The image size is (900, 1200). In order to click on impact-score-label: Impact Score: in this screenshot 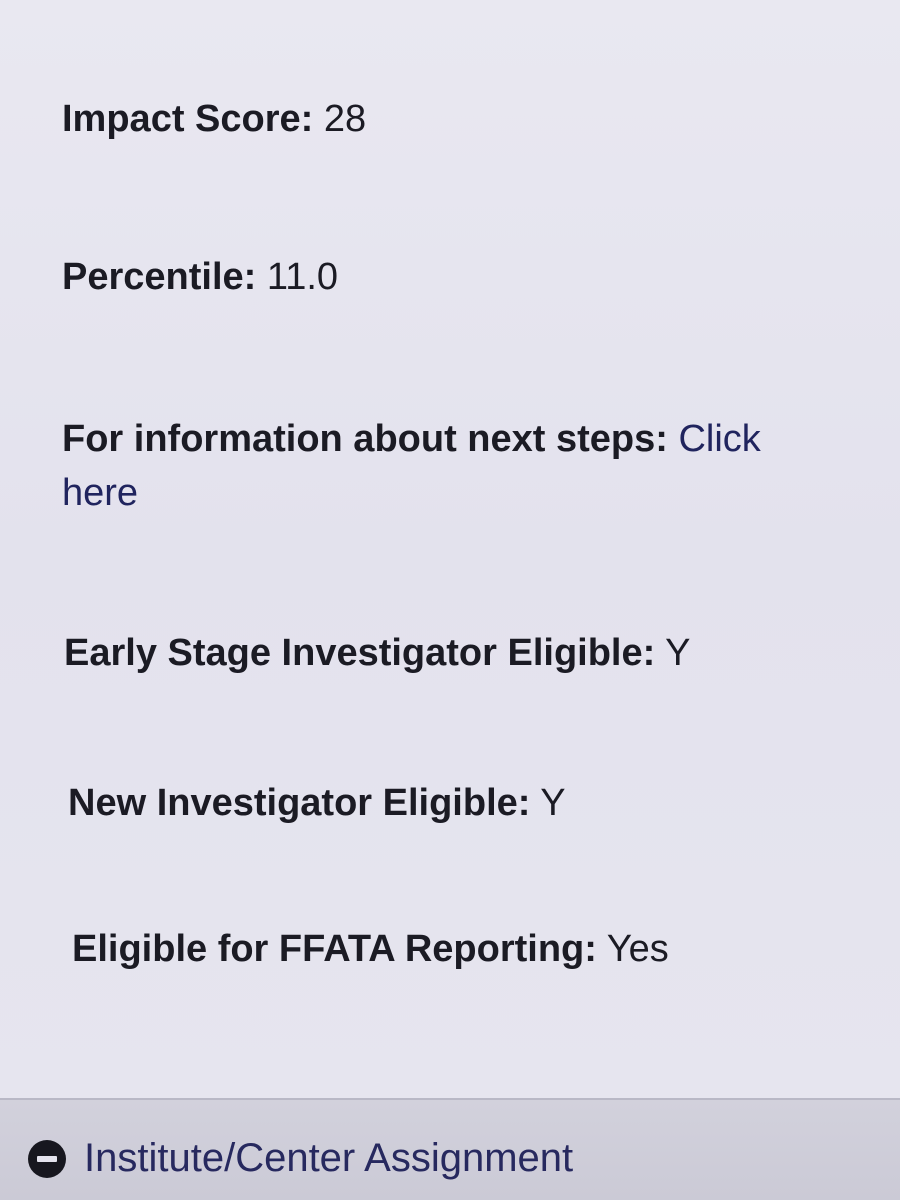, I will do `click(188, 119)`.